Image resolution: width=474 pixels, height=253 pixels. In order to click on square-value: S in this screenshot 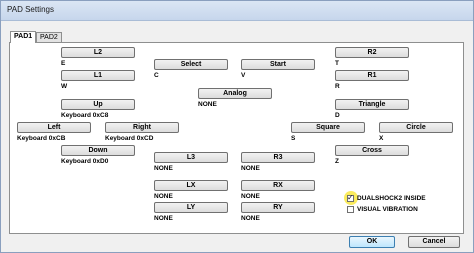, I will do `click(293, 138)`.